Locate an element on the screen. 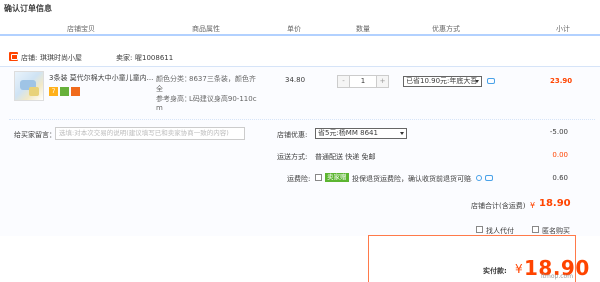 This screenshot has width=600, height=282. promo-icon is located at coordinates (75, 91).